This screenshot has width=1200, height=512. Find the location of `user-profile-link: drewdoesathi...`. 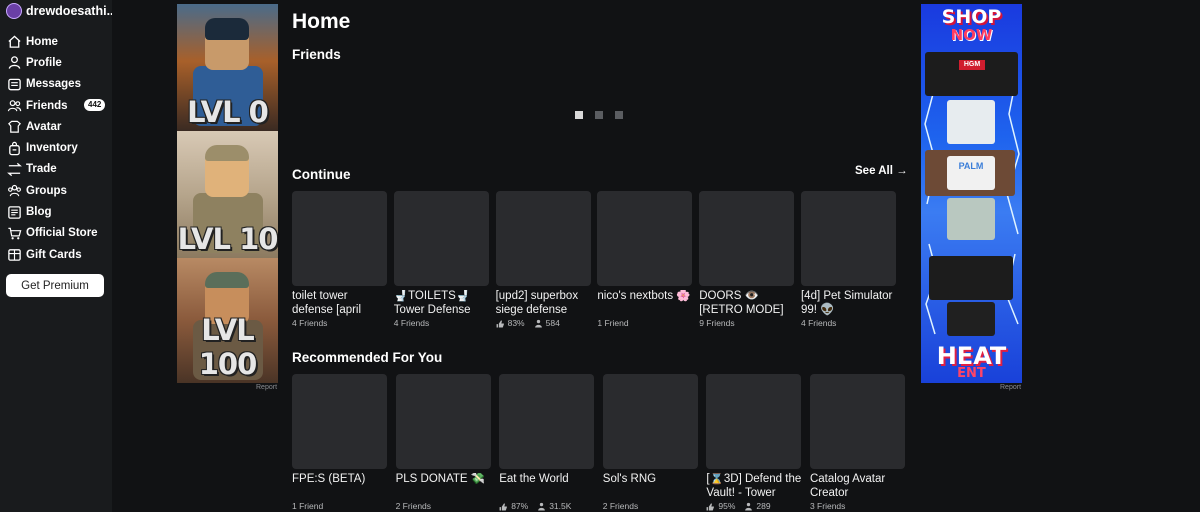

user-profile-link: drewdoesathi... is located at coordinates (56, 11).